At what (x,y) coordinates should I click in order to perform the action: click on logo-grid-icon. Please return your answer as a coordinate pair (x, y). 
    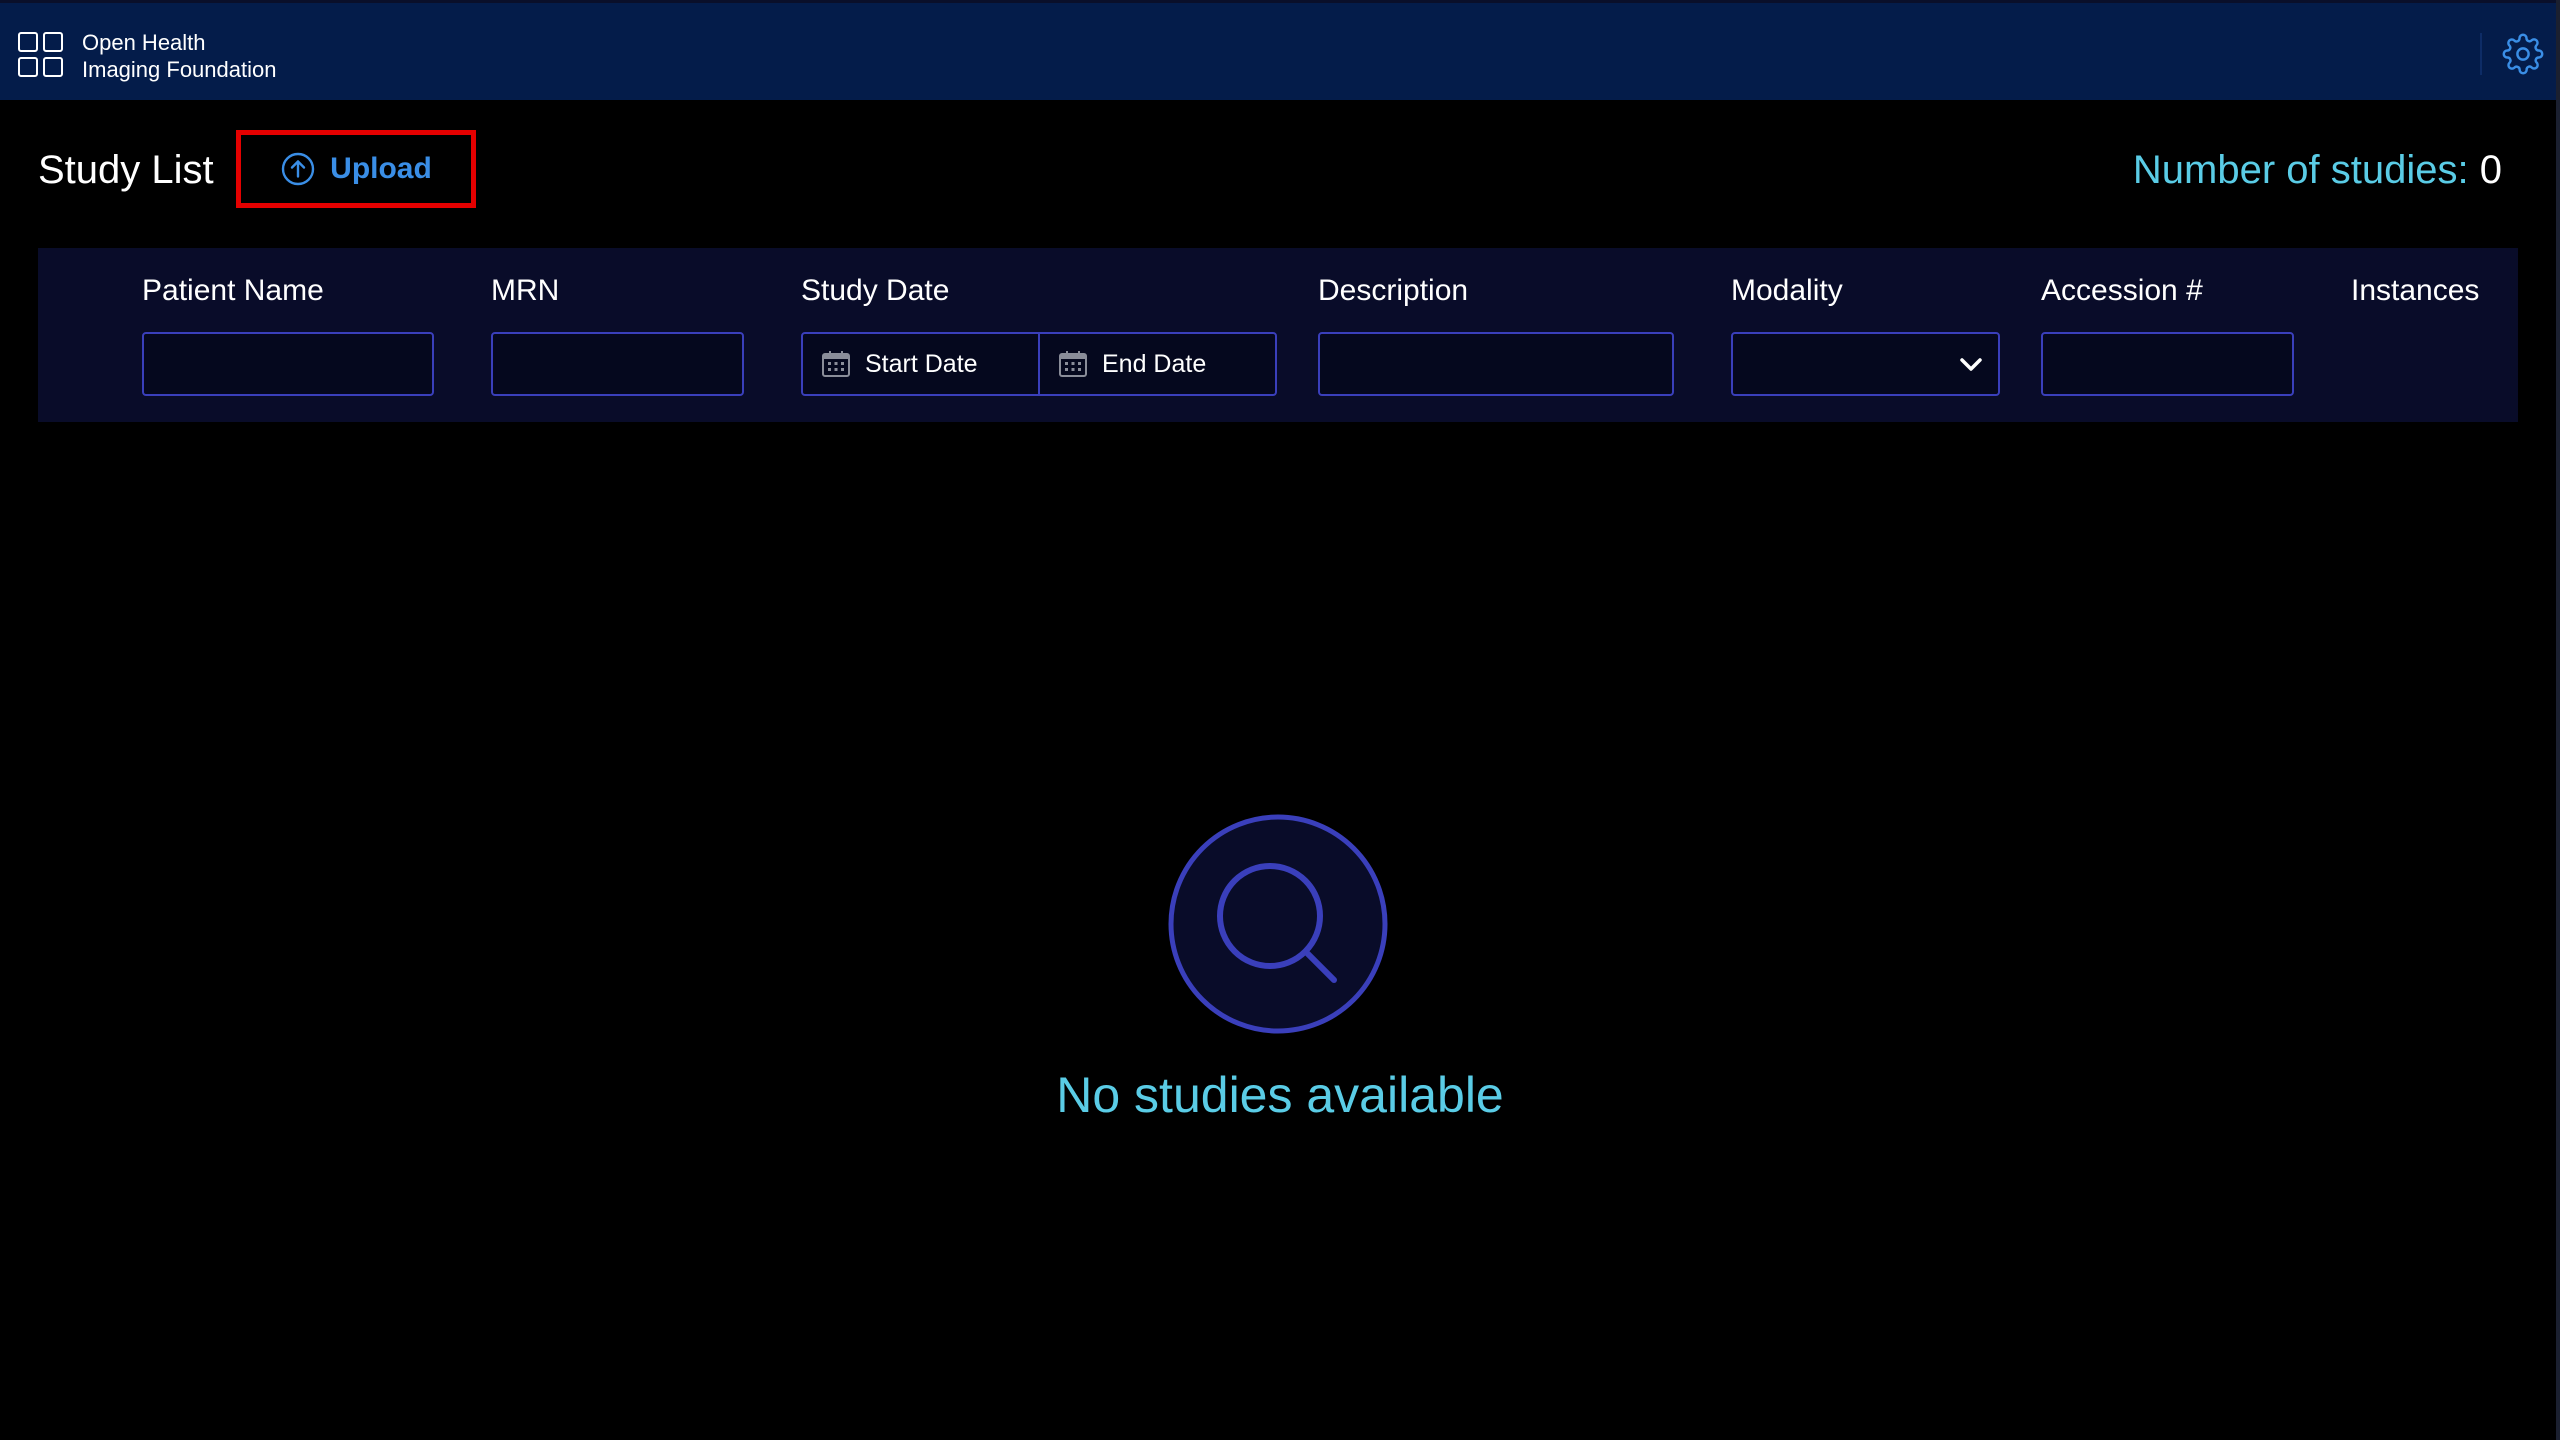
    Looking at the image, I should click on (42, 56).